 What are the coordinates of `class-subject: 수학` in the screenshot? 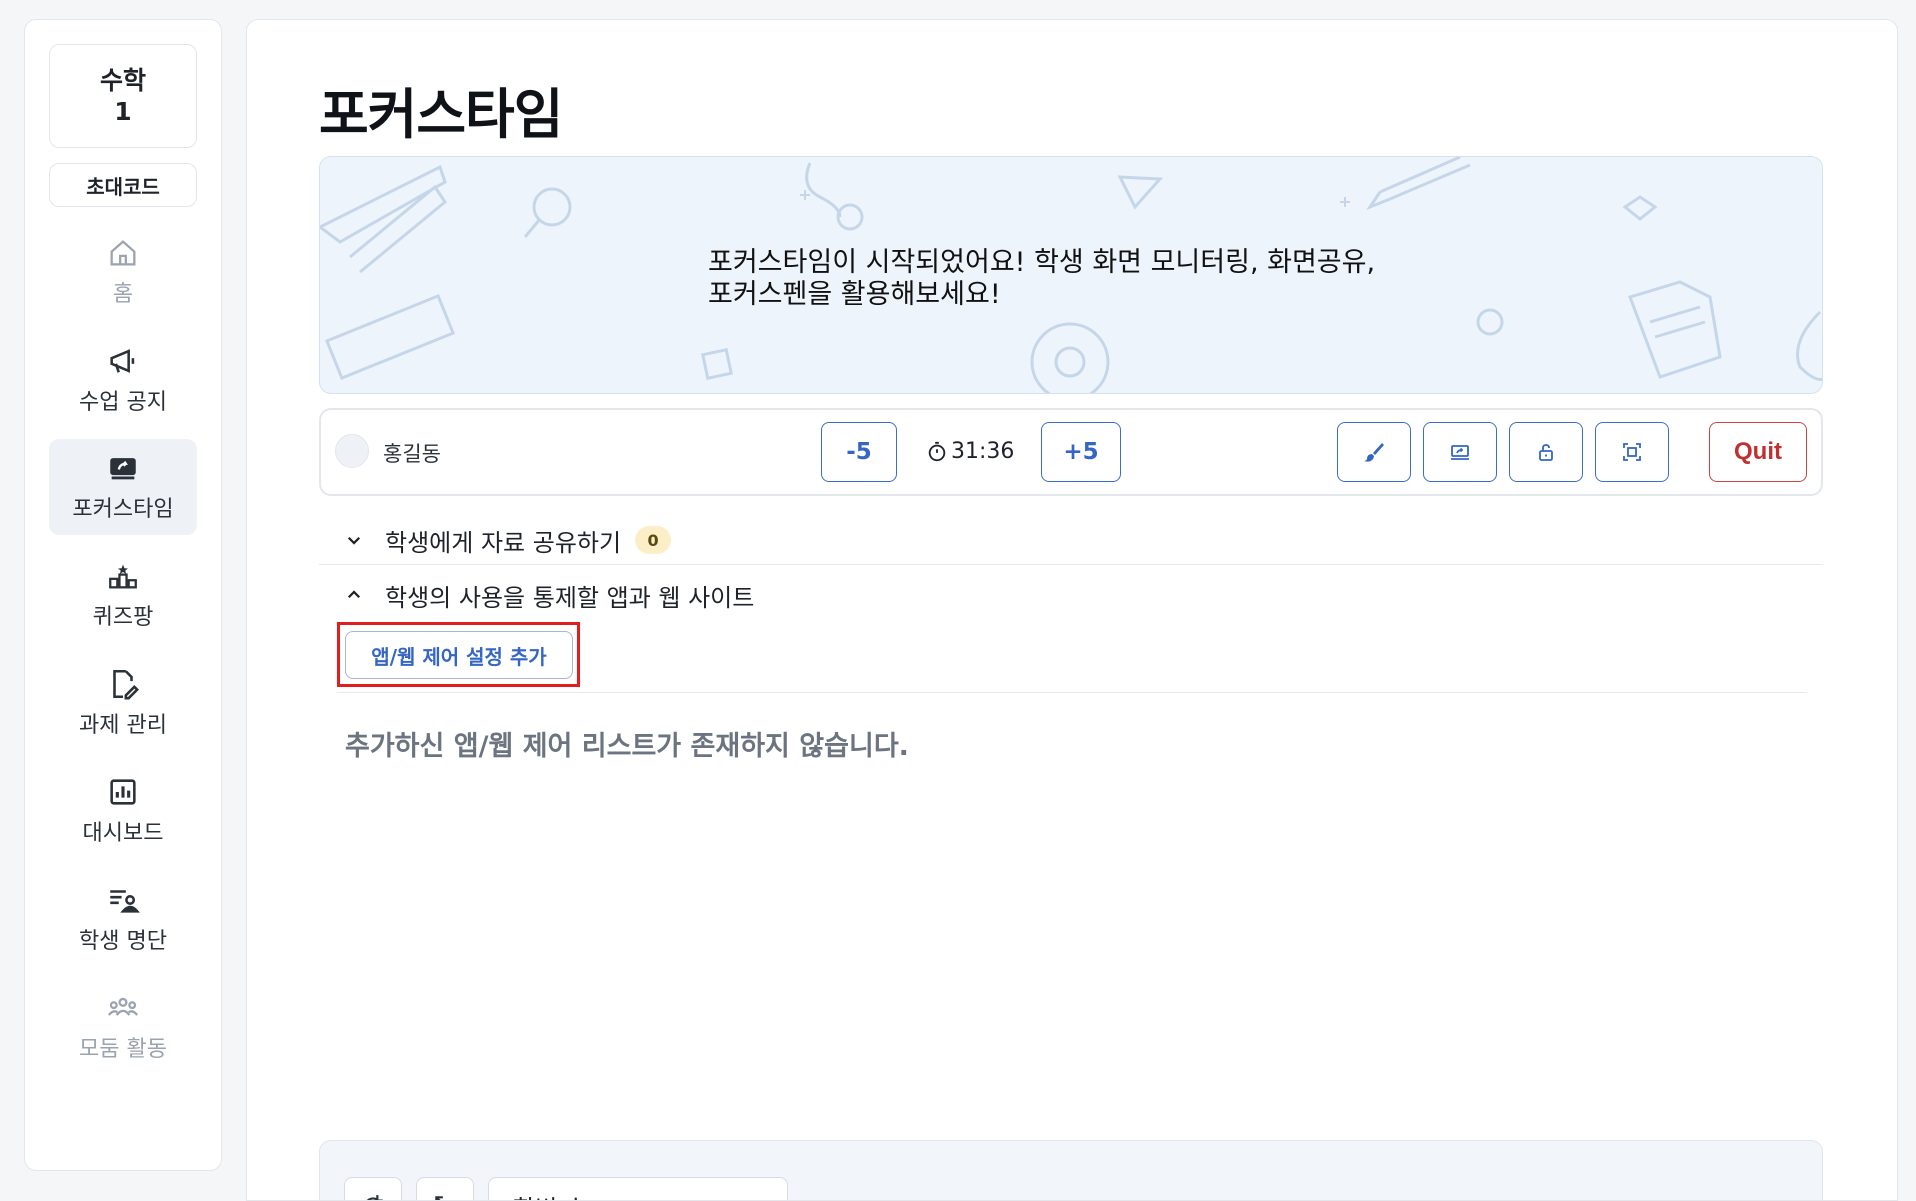 It's located at (122, 80).